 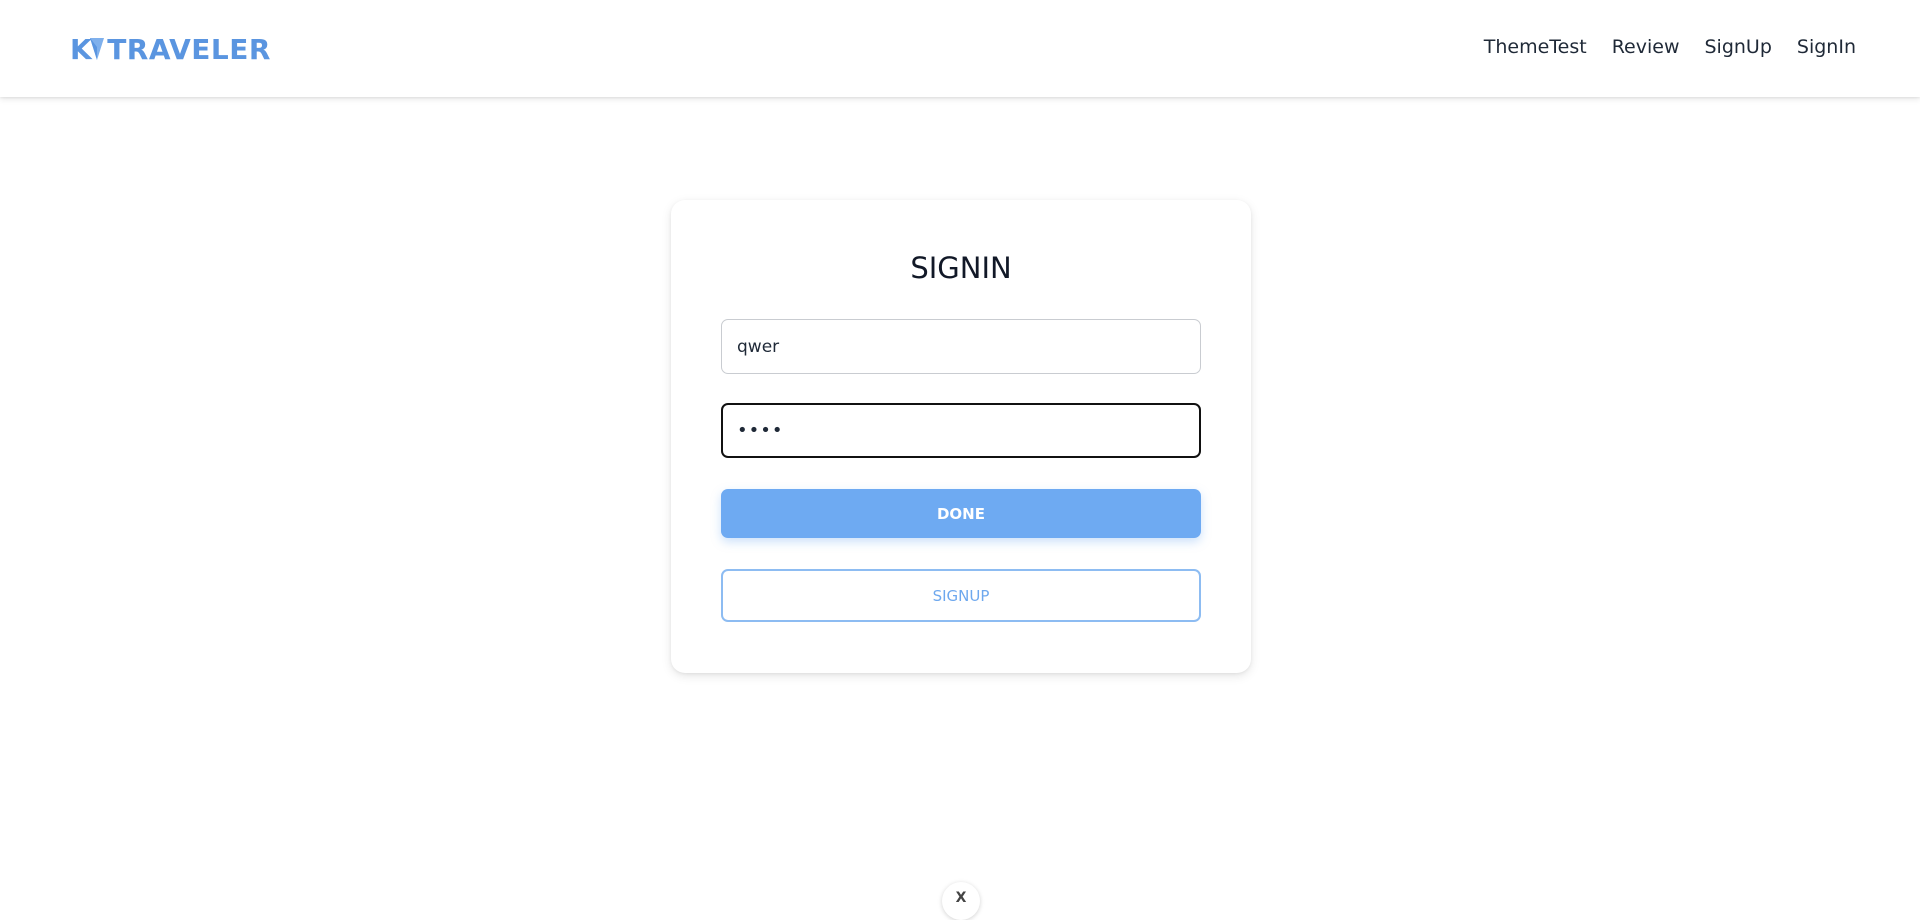 What do you see at coordinates (189, 49) in the screenshot?
I see `logo-text-suffix: TRAVELER` at bounding box center [189, 49].